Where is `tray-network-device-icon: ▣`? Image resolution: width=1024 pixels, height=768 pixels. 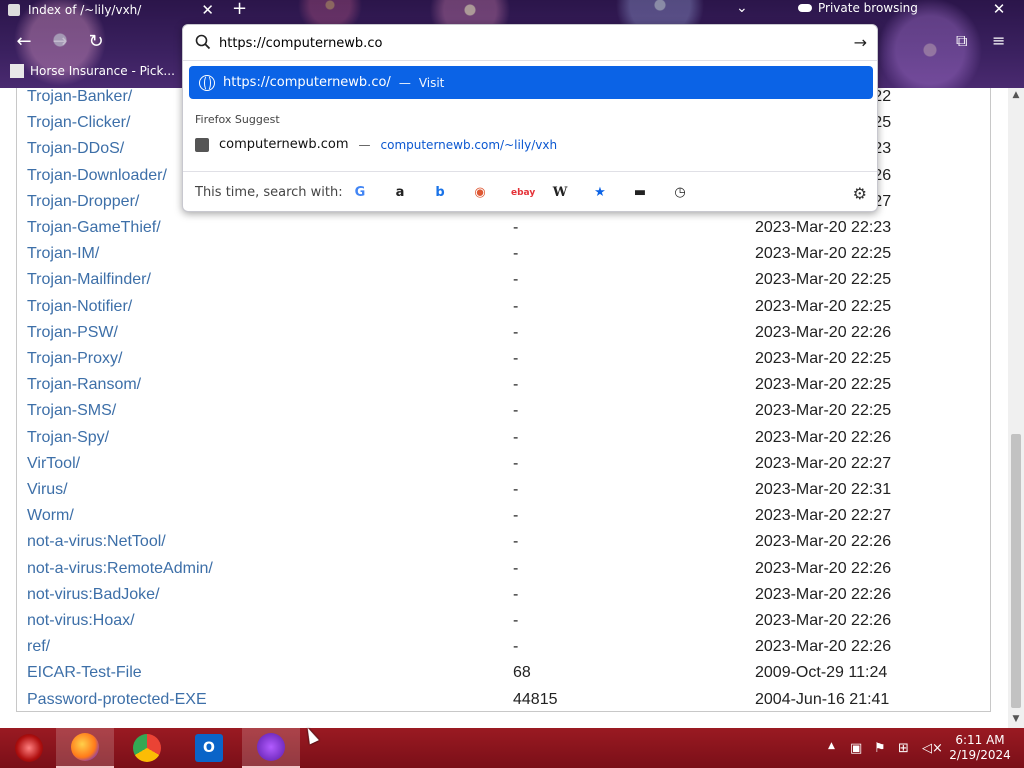 tray-network-device-icon: ▣ is located at coordinates (856, 748).